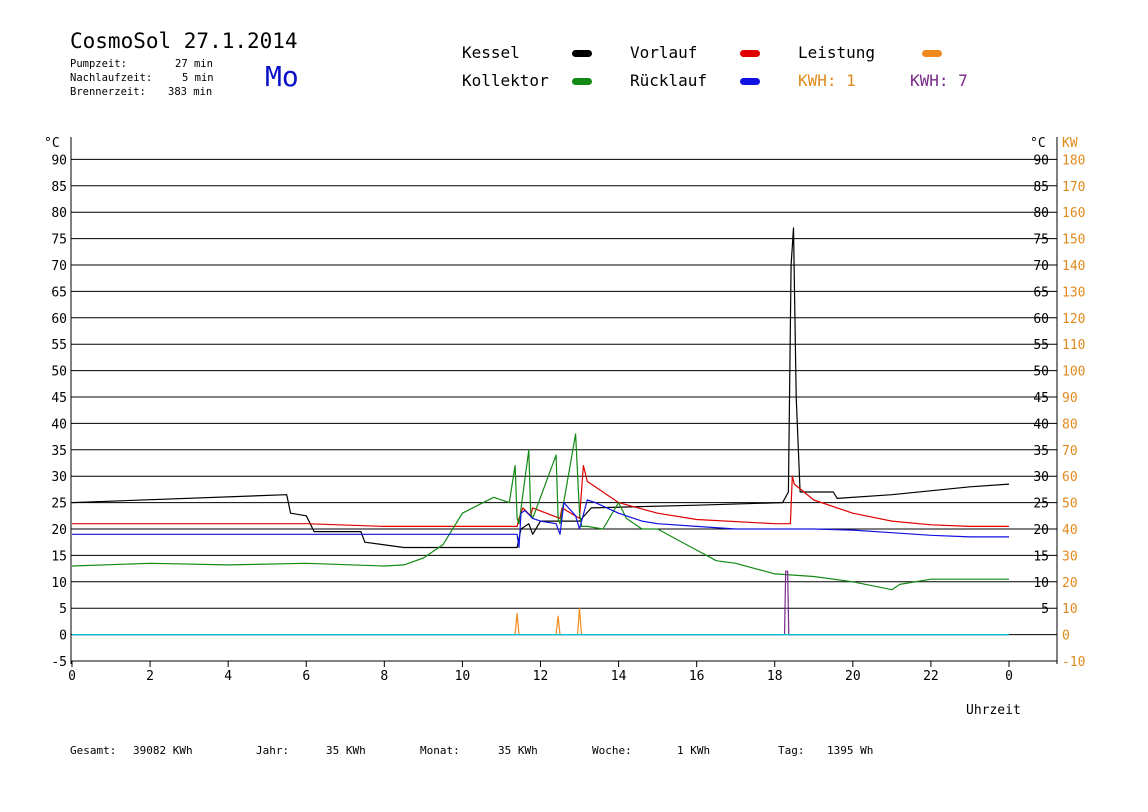 The width and height of the screenshot is (1148, 812). Describe the element at coordinates (541, 676) in the screenshot. I see `x-tick-label: 12` at that location.